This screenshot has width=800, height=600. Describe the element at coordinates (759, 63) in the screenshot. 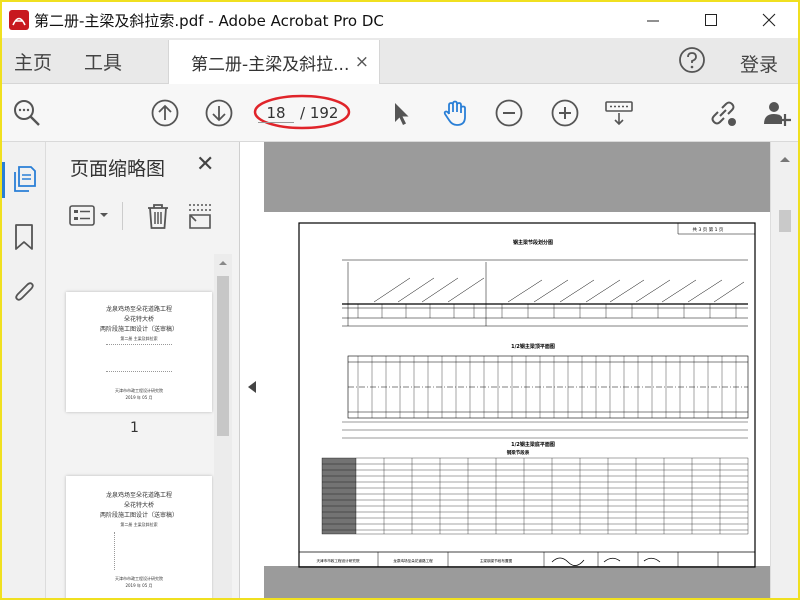

I see `login-button: 登录` at that location.